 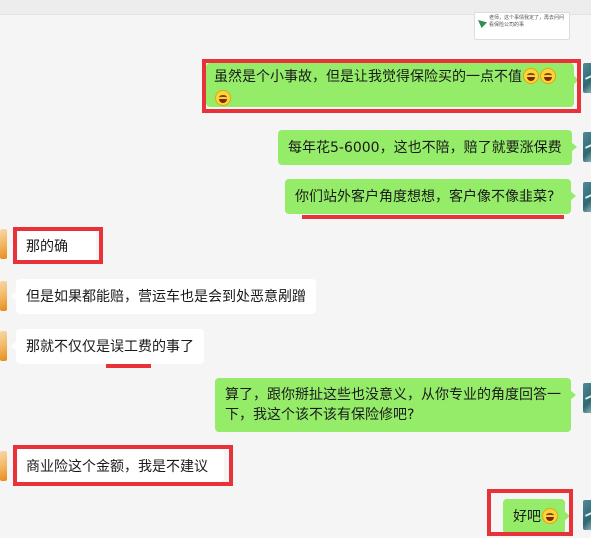 I want to click on message-bubble-sent: 每年花5-6000，这也不陪，赔了就要涨保费, so click(x=427, y=147).